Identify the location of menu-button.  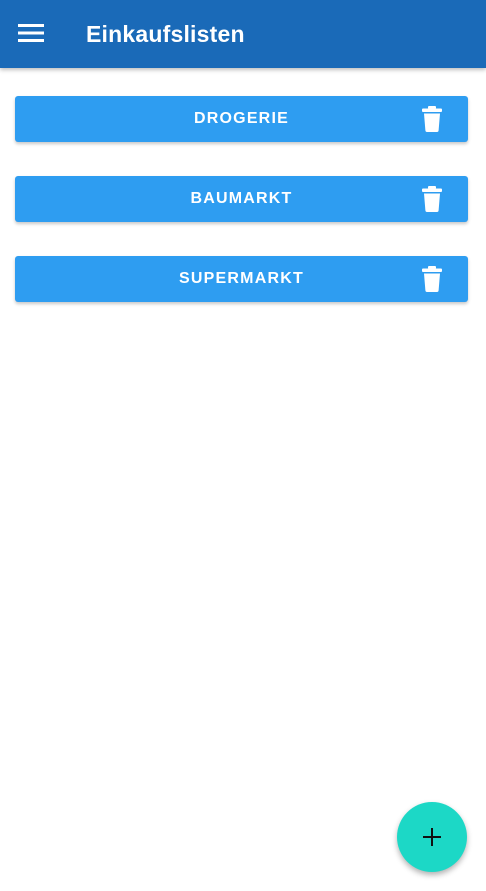
(31, 33).